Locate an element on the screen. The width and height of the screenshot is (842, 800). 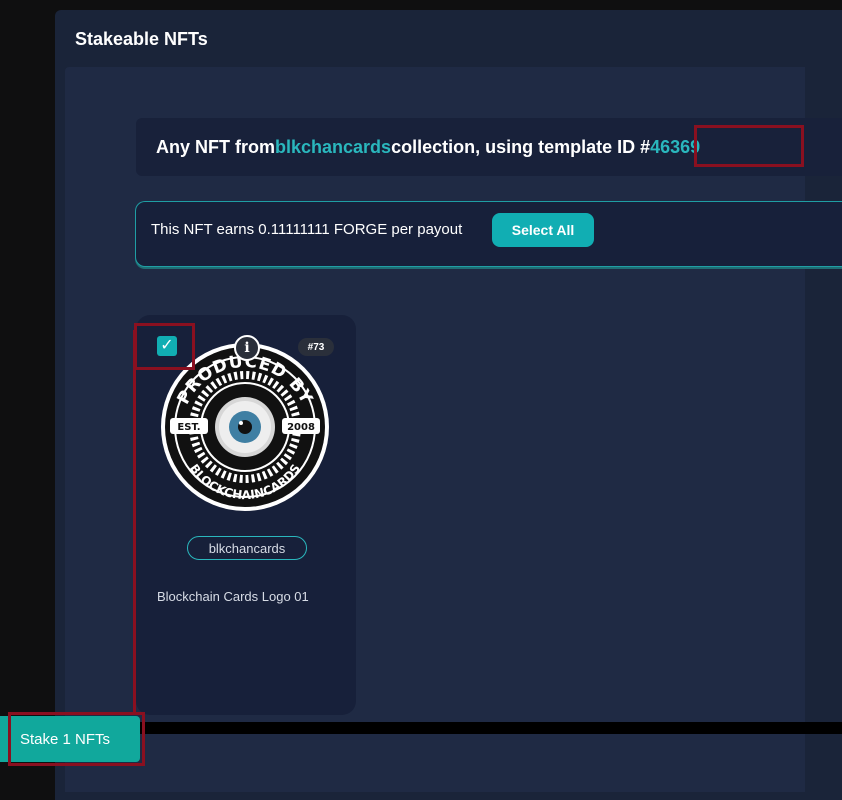
template-info-prefix: Any NFT from is located at coordinates (215, 146).